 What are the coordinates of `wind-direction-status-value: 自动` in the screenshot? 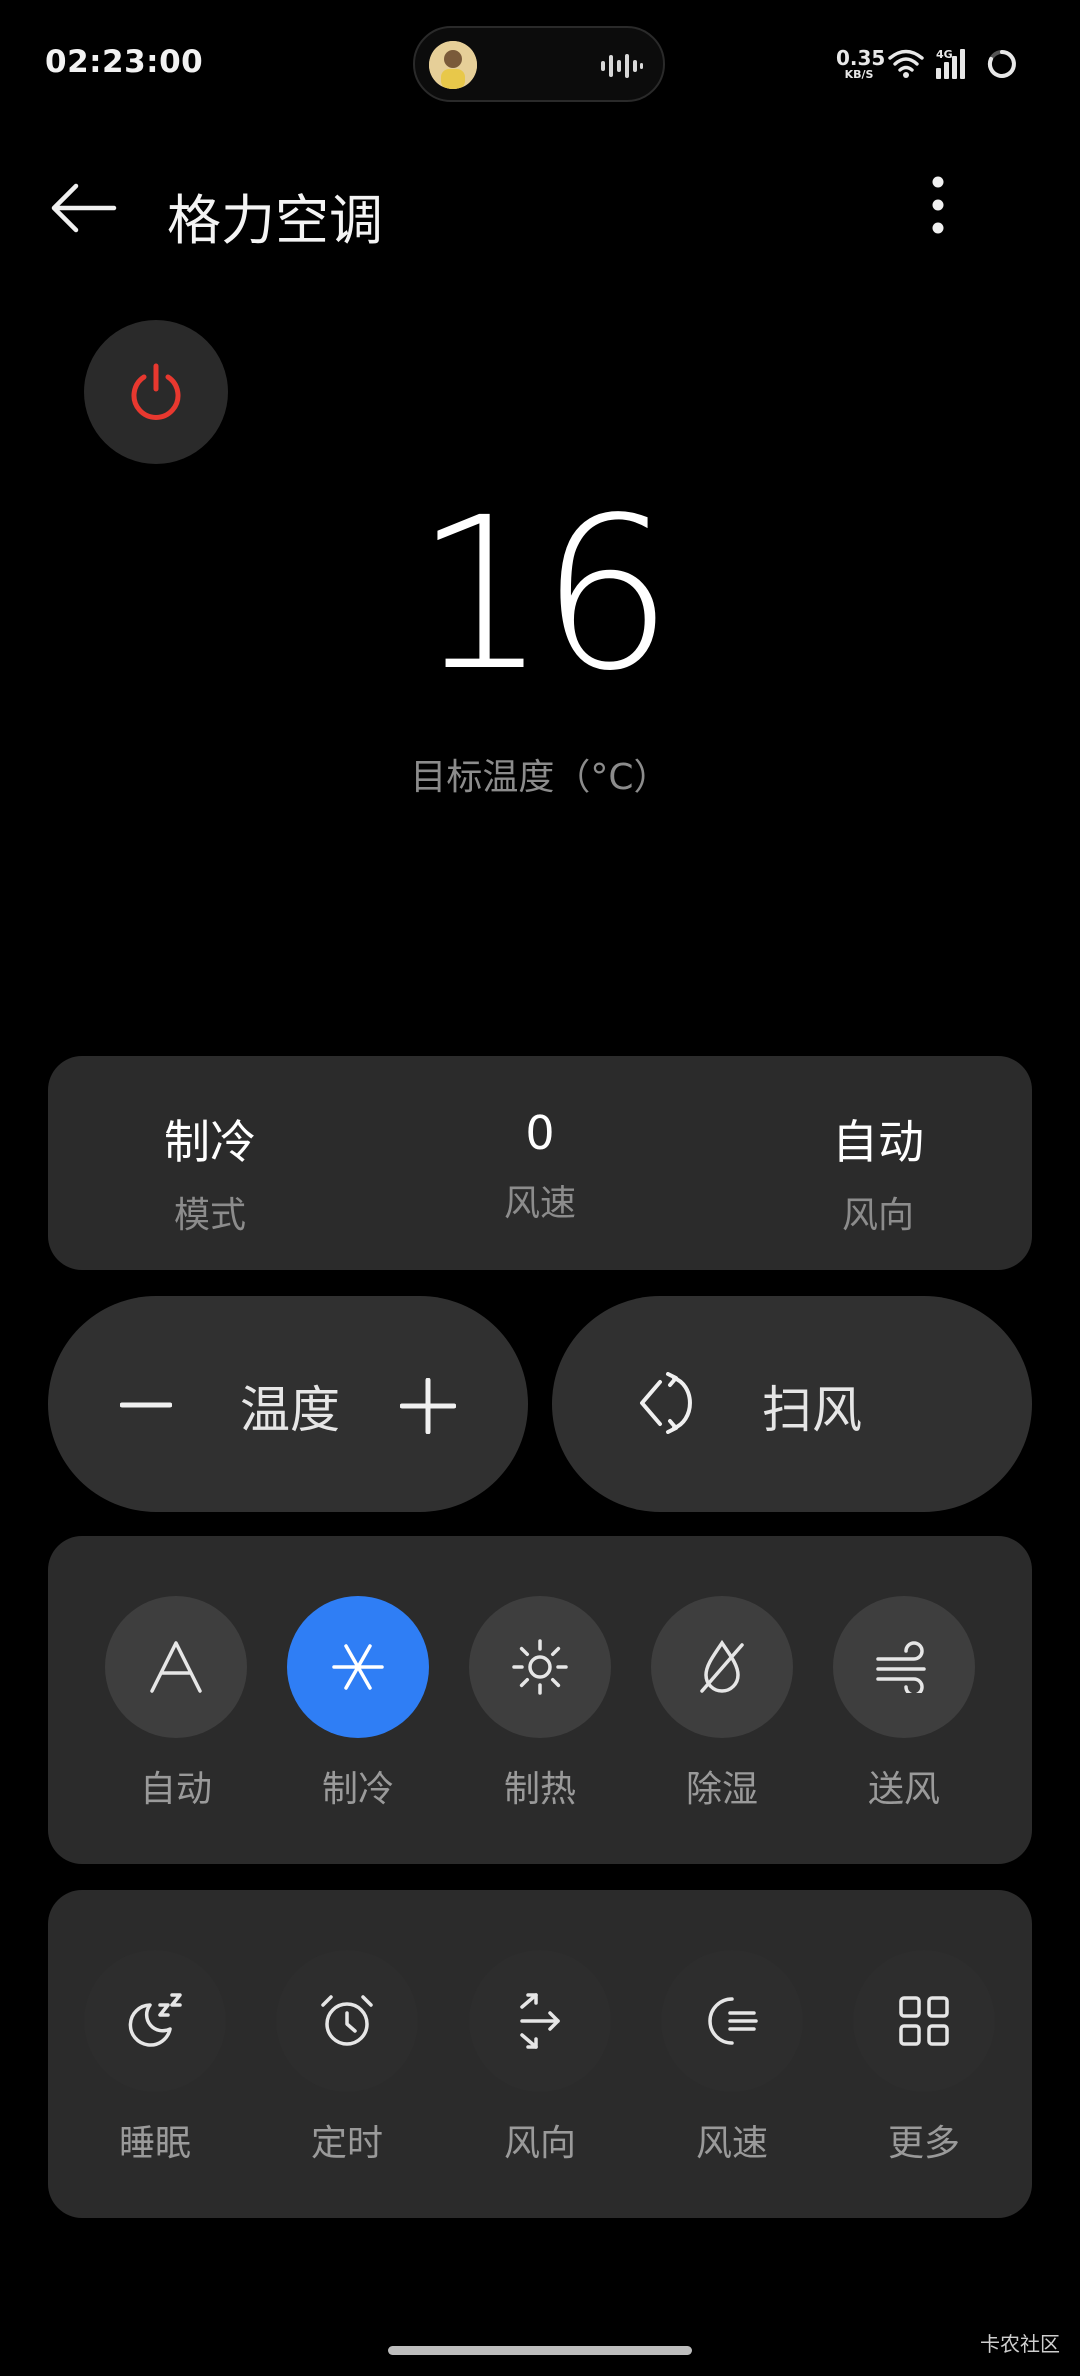 It's located at (878, 1142).